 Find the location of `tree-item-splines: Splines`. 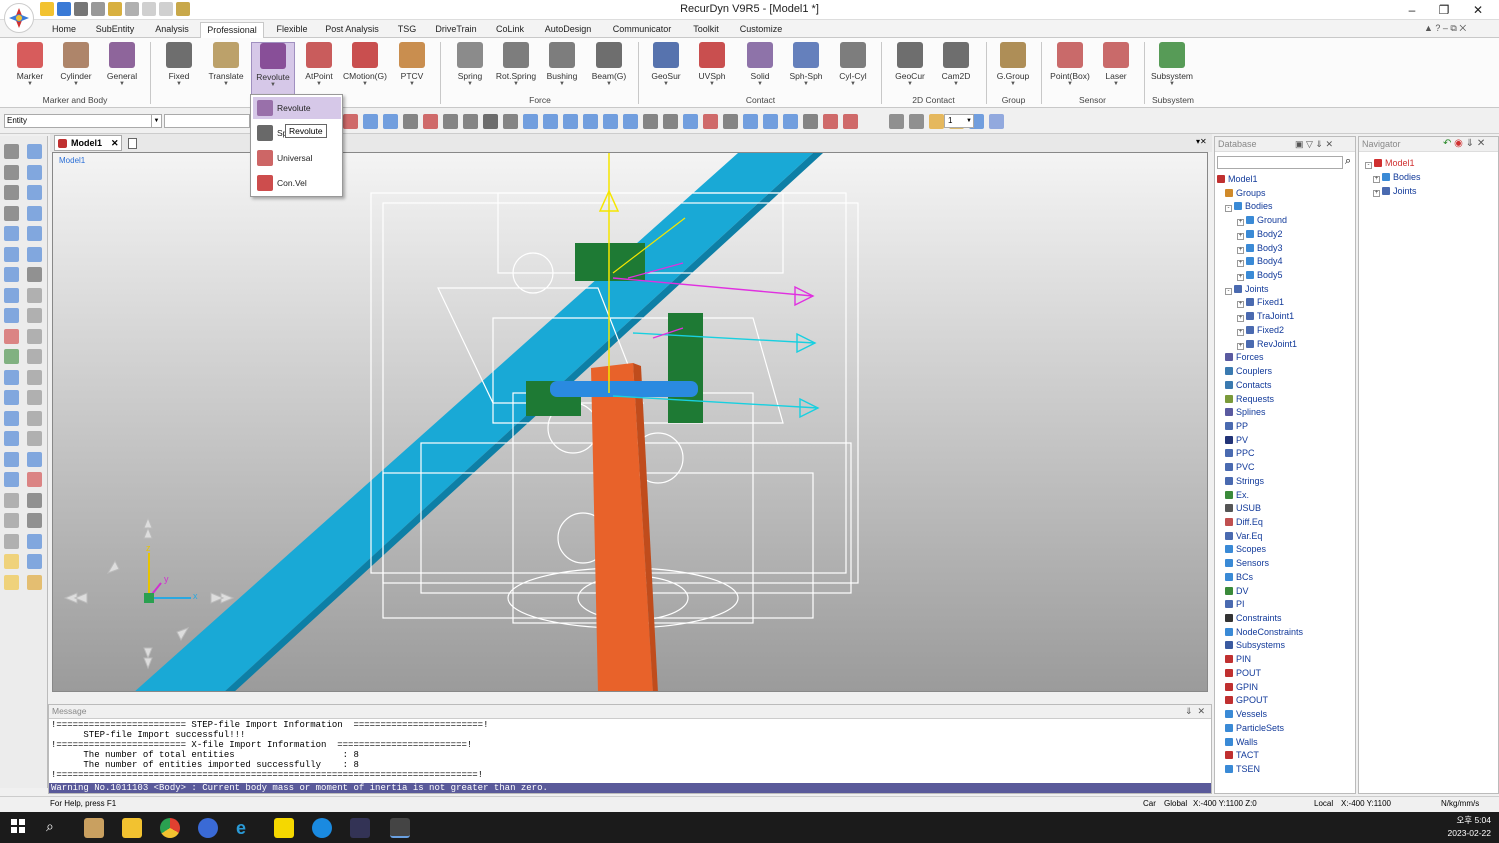

tree-item-splines: Splines is located at coordinates (1245, 412).